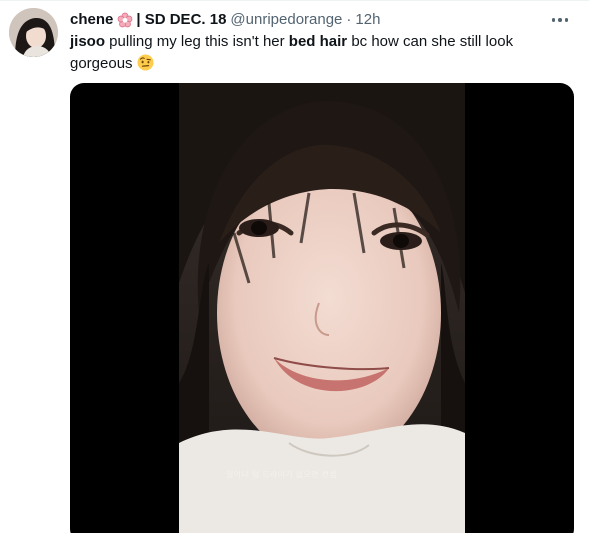  I want to click on author-handle: @unripedorange, so click(286, 20).